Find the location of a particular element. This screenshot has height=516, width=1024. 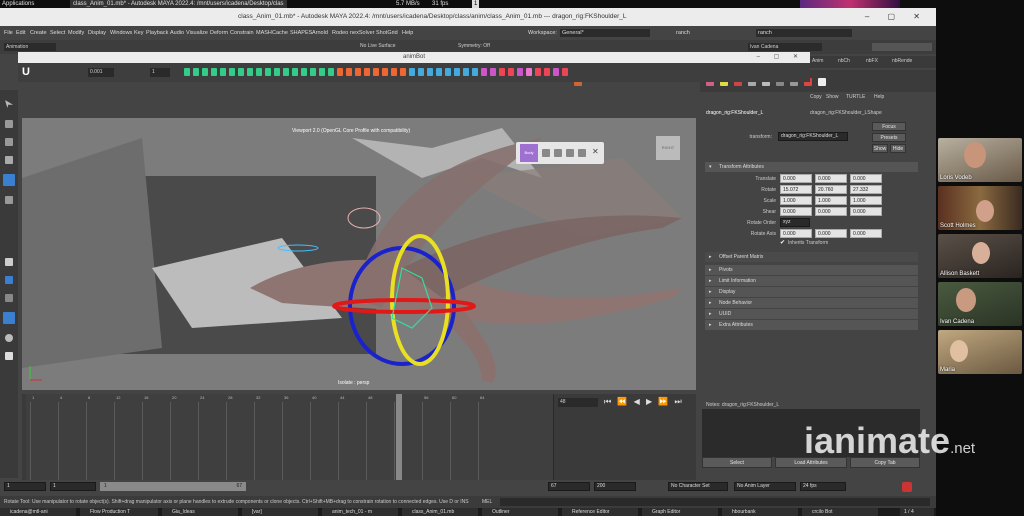

shear-y-field: 0.000 is located at coordinates (831, 211).